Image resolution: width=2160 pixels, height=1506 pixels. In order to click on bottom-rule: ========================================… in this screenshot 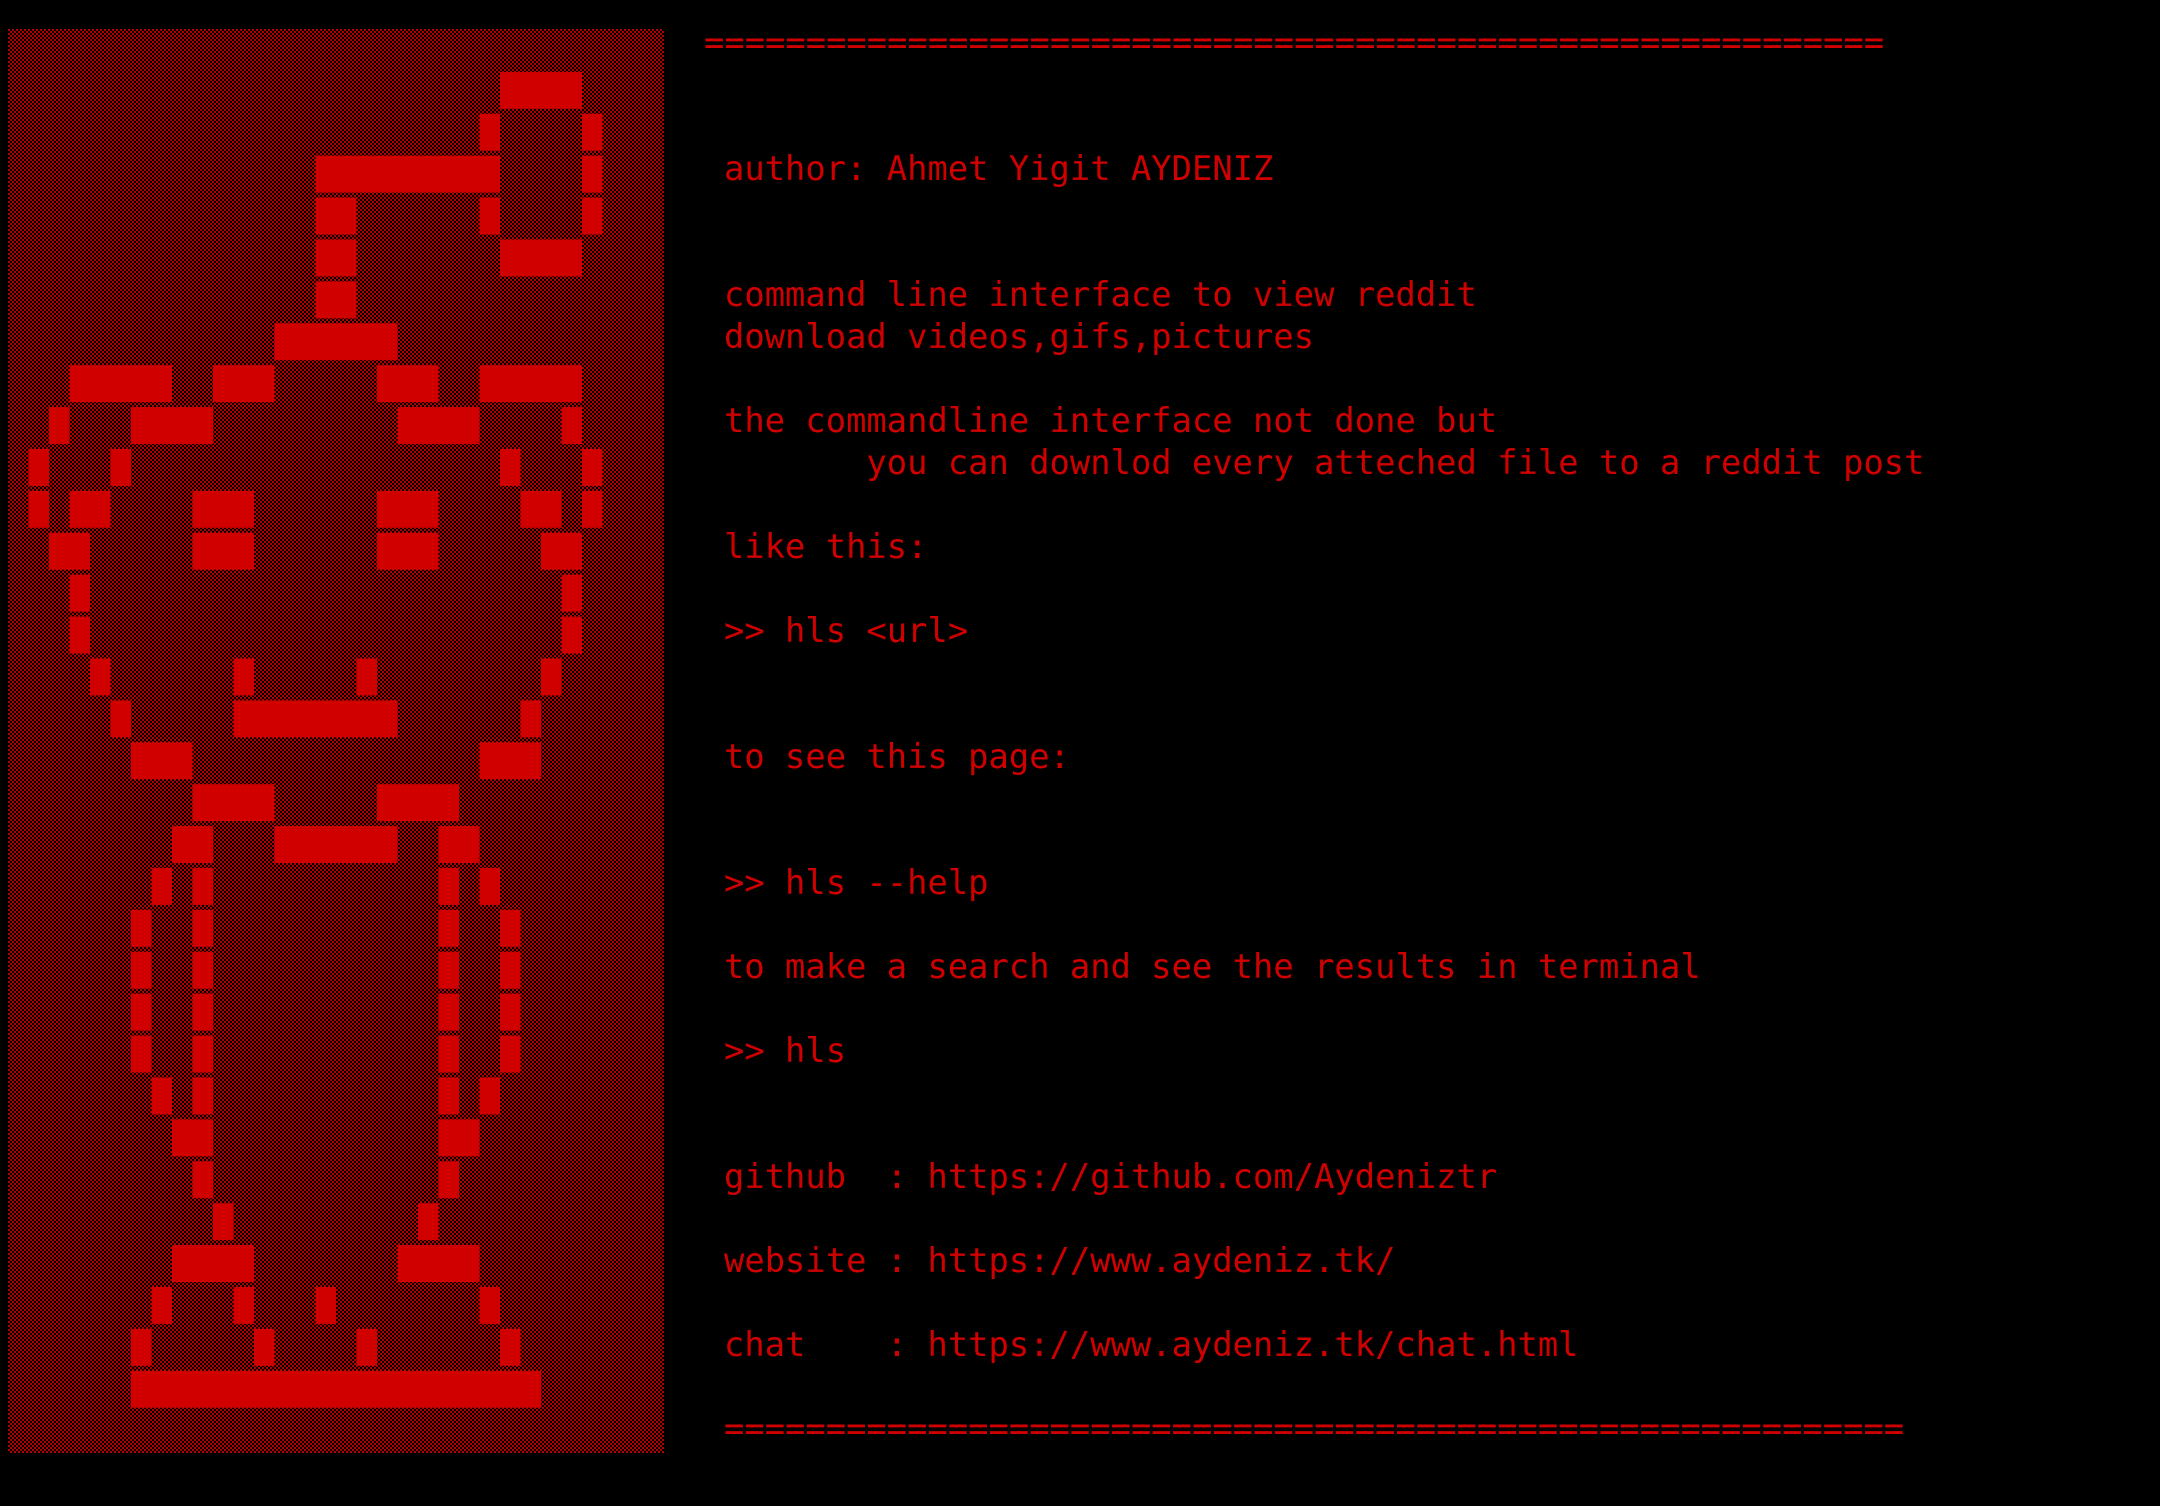, I will do `click(1314, 1428)`.